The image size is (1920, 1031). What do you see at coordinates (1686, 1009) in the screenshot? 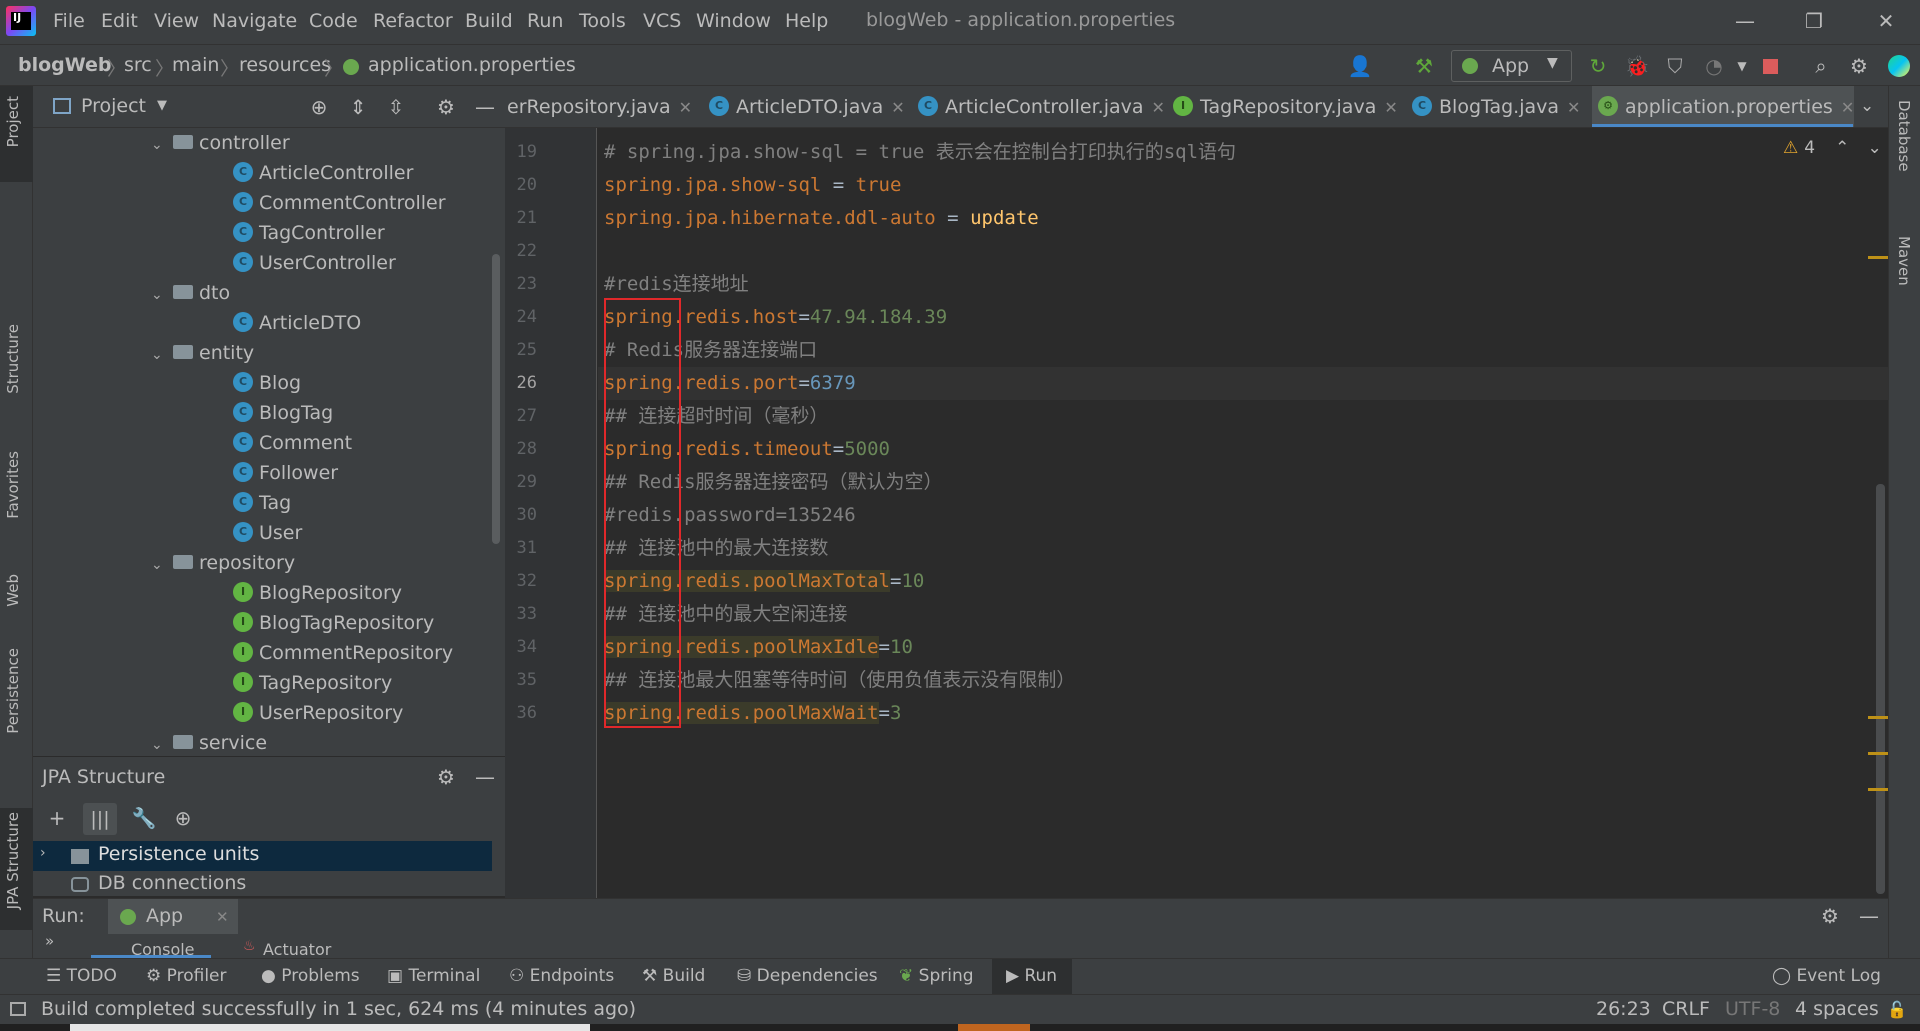
I see `line-separator: CRLF` at bounding box center [1686, 1009].